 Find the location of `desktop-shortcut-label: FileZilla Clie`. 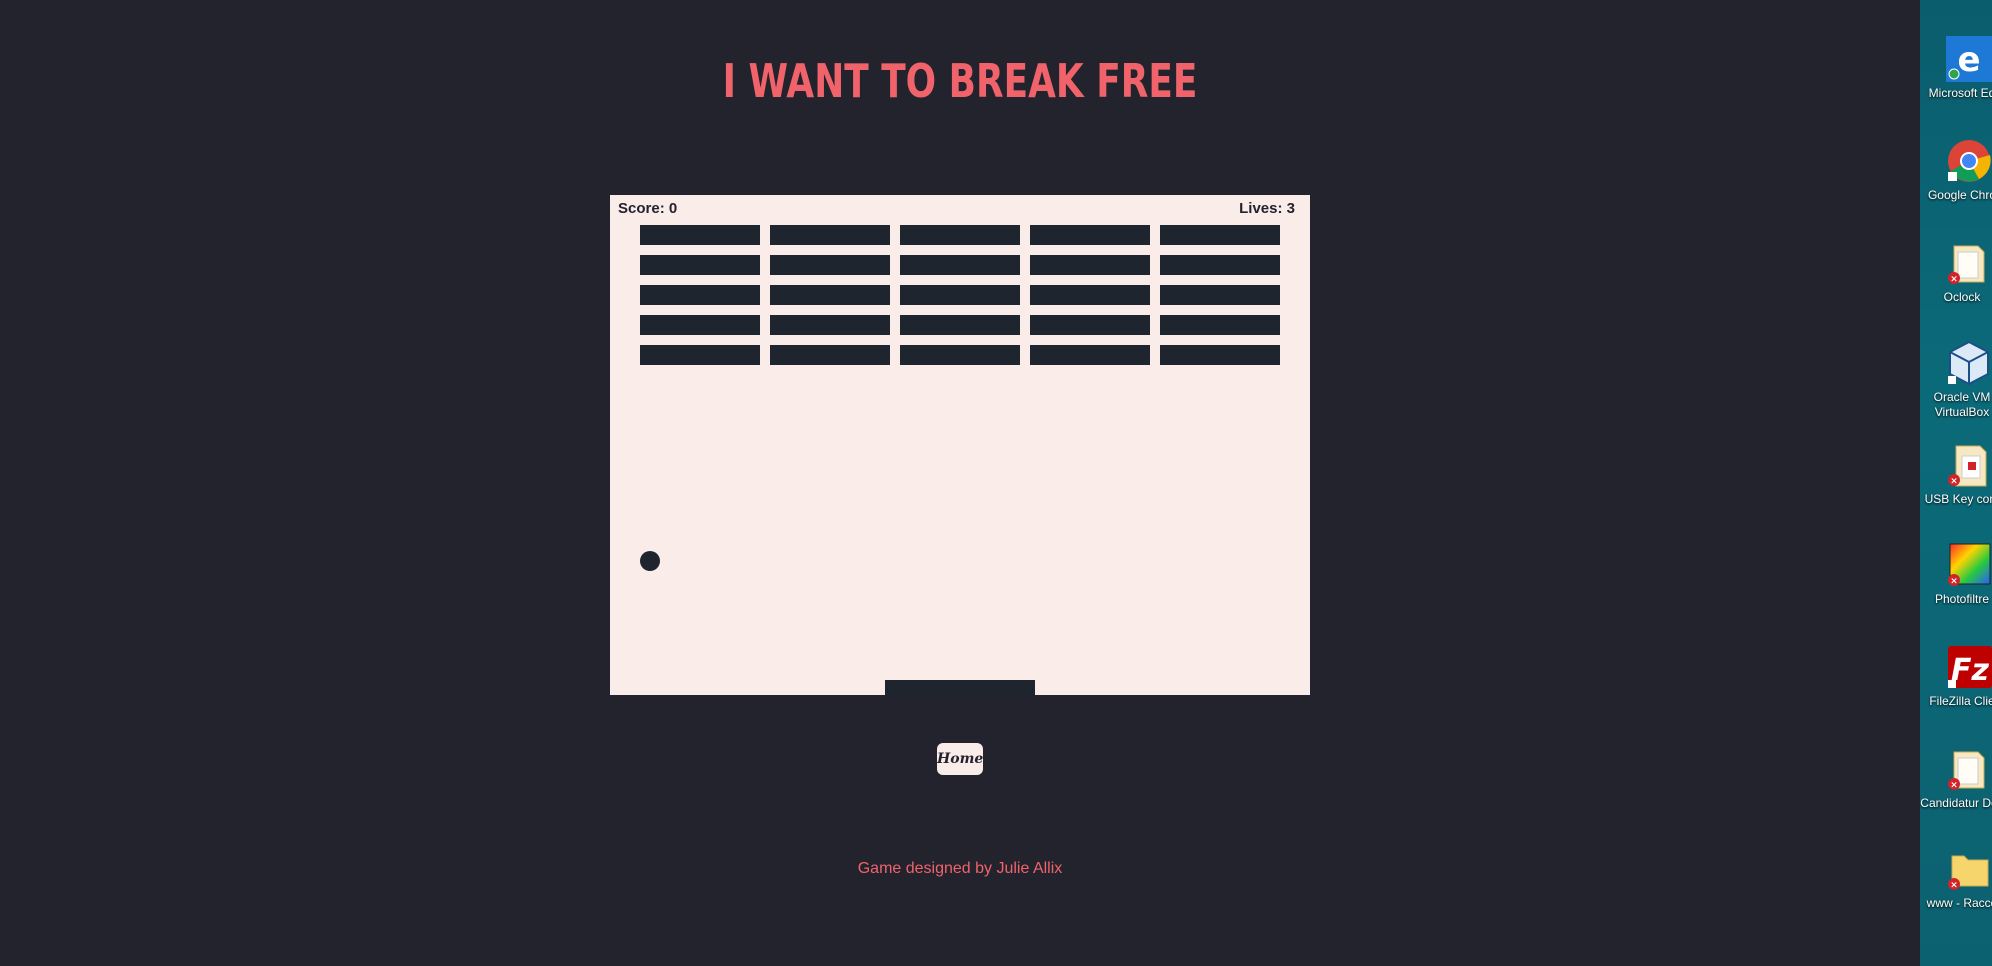

desktop-shortcut-label: FileZilla Clie is located at coordinates (1960, 701).